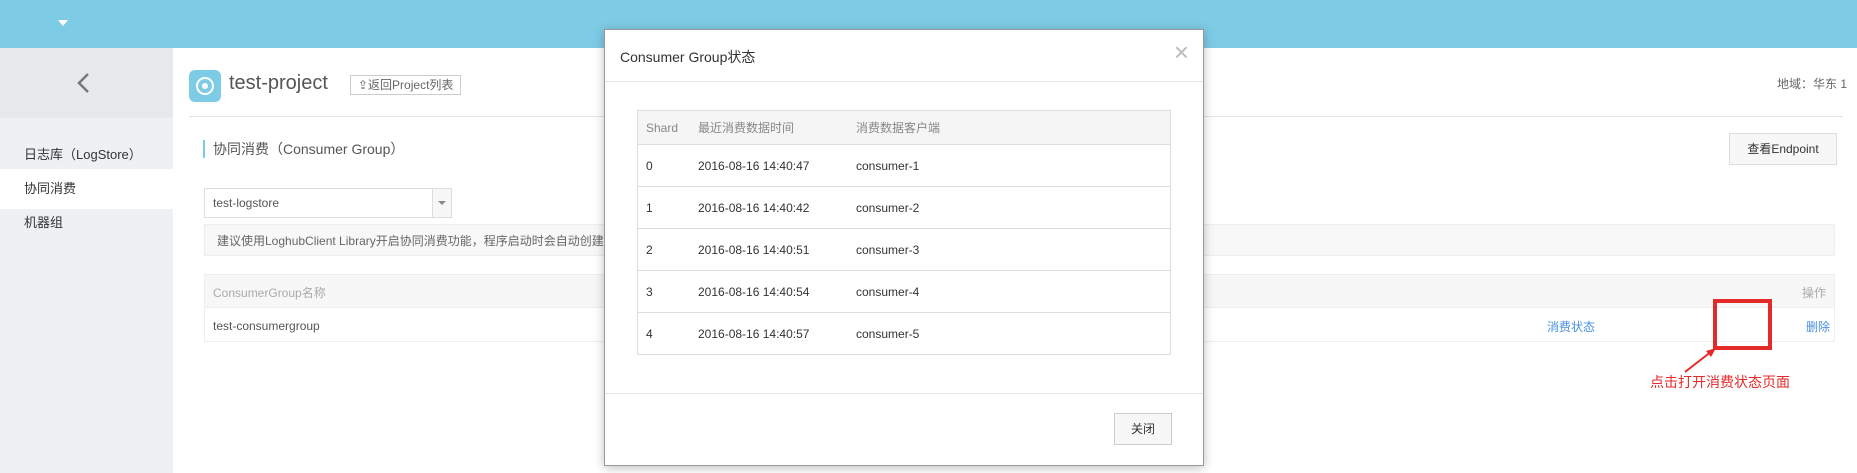  I want to click on client-cell: consumer-3, so click(1009, 249).